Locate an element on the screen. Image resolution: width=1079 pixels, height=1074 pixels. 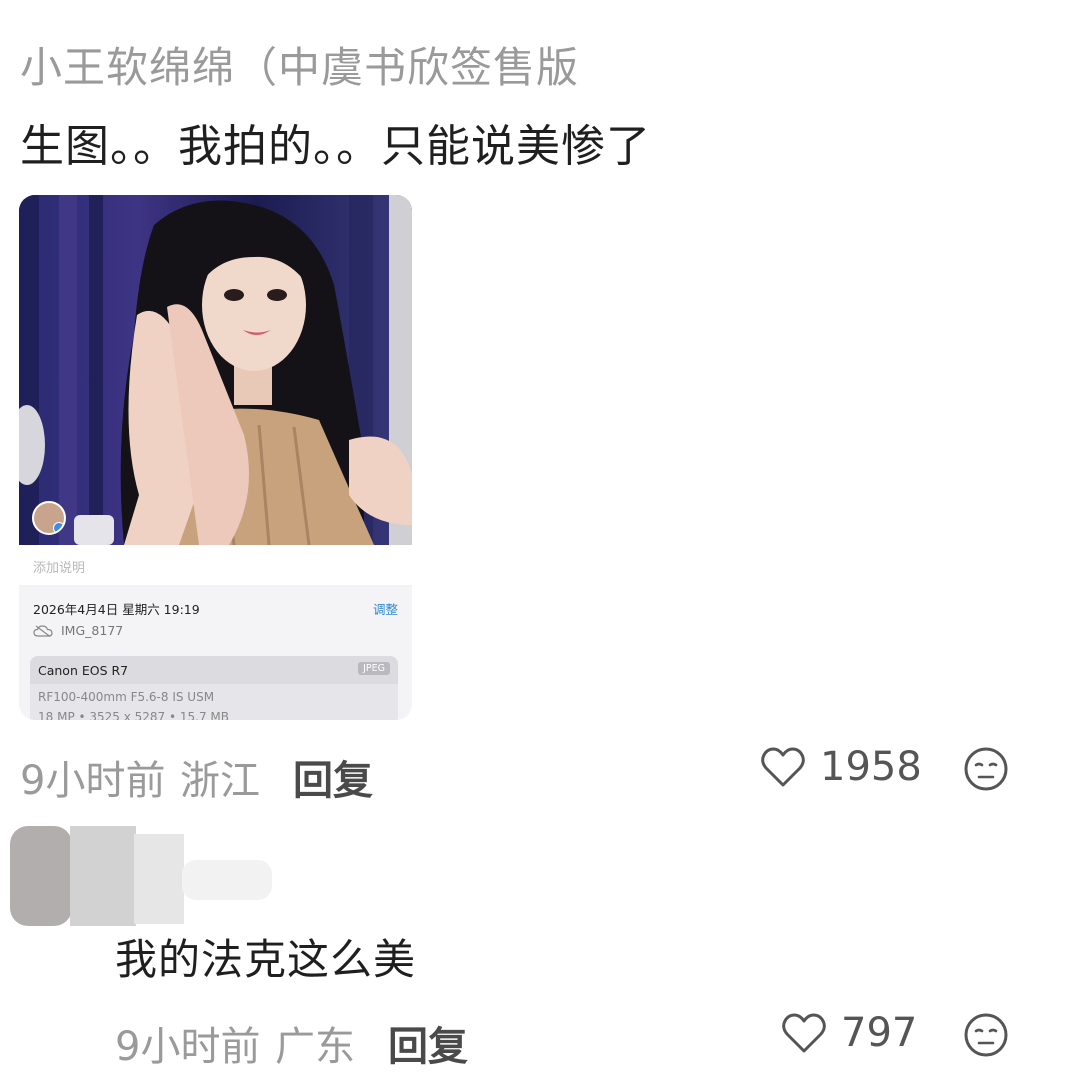
comment-location: 浙江 is located at coordinates (220, 781).